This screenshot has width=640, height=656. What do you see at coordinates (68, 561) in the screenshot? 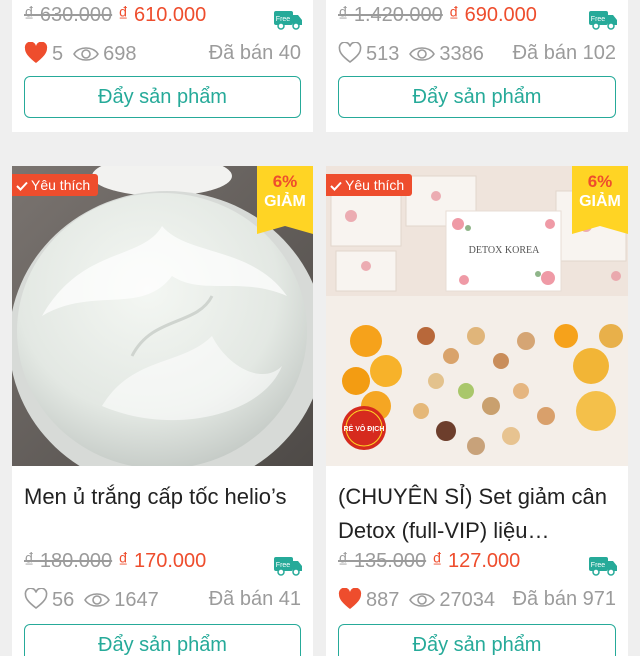
I see `original-price: ₫ 180.000` at bounding box center [68, 561].